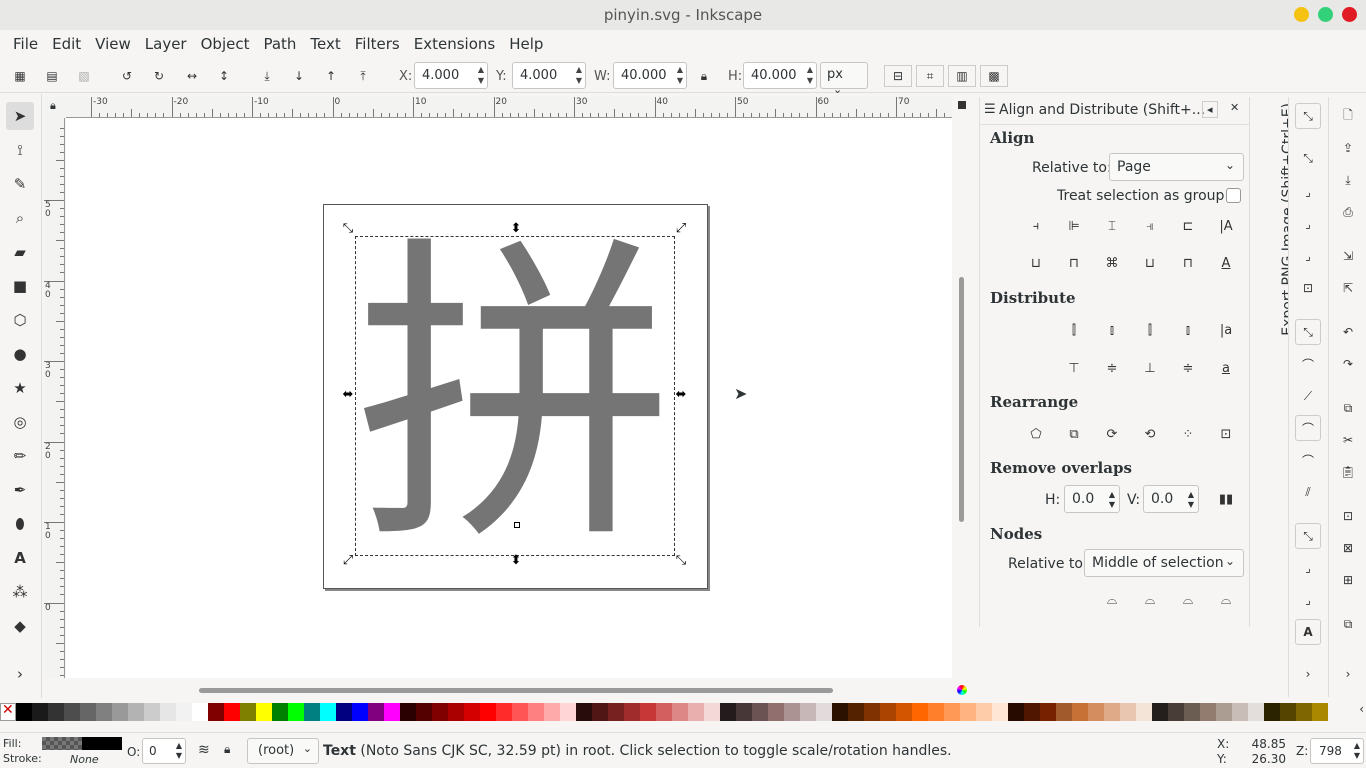 Image resolution: width=1366 pixels, height=768 pixels. What do you see at coordinates (844, 79) in the screenshot?
I see `unit-select: px ⌄` at bounding box center [844, 79].